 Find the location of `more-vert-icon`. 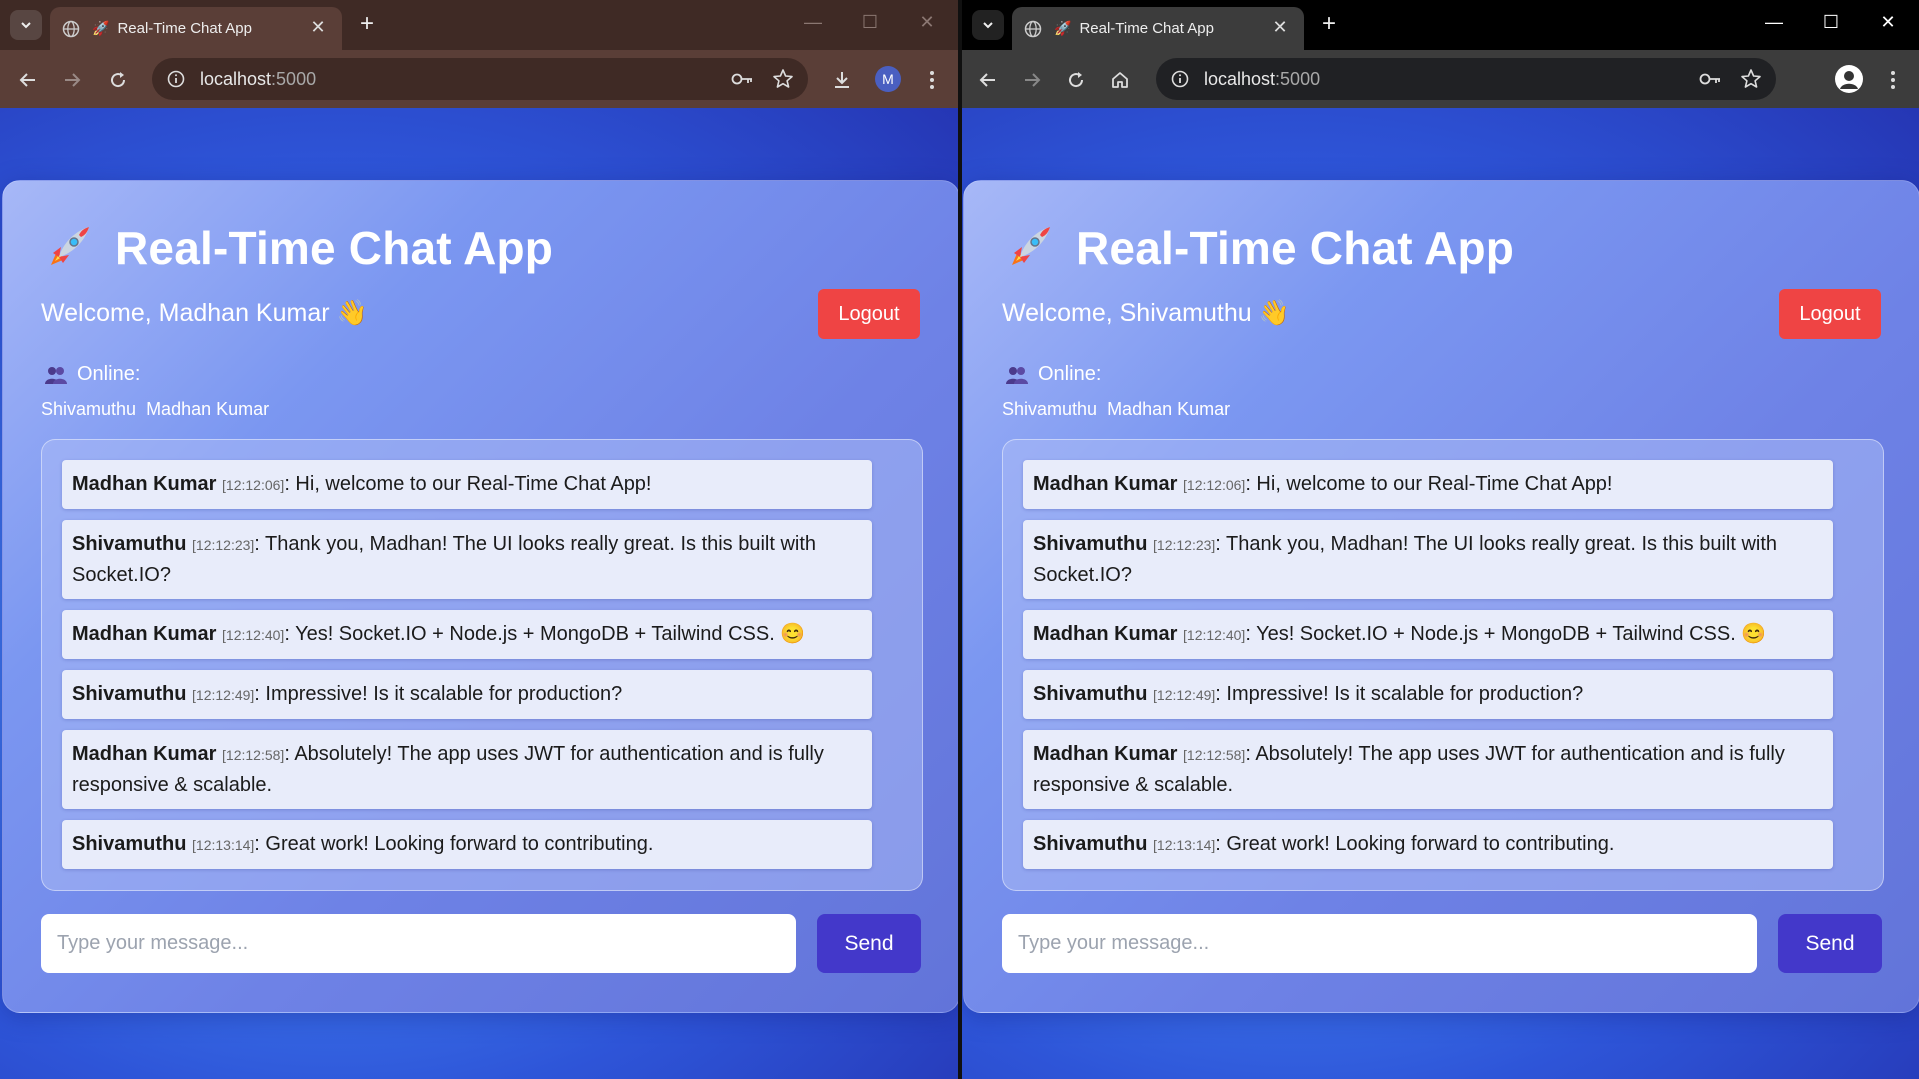

more-vert-icon is located at coordinates (1893, 80).